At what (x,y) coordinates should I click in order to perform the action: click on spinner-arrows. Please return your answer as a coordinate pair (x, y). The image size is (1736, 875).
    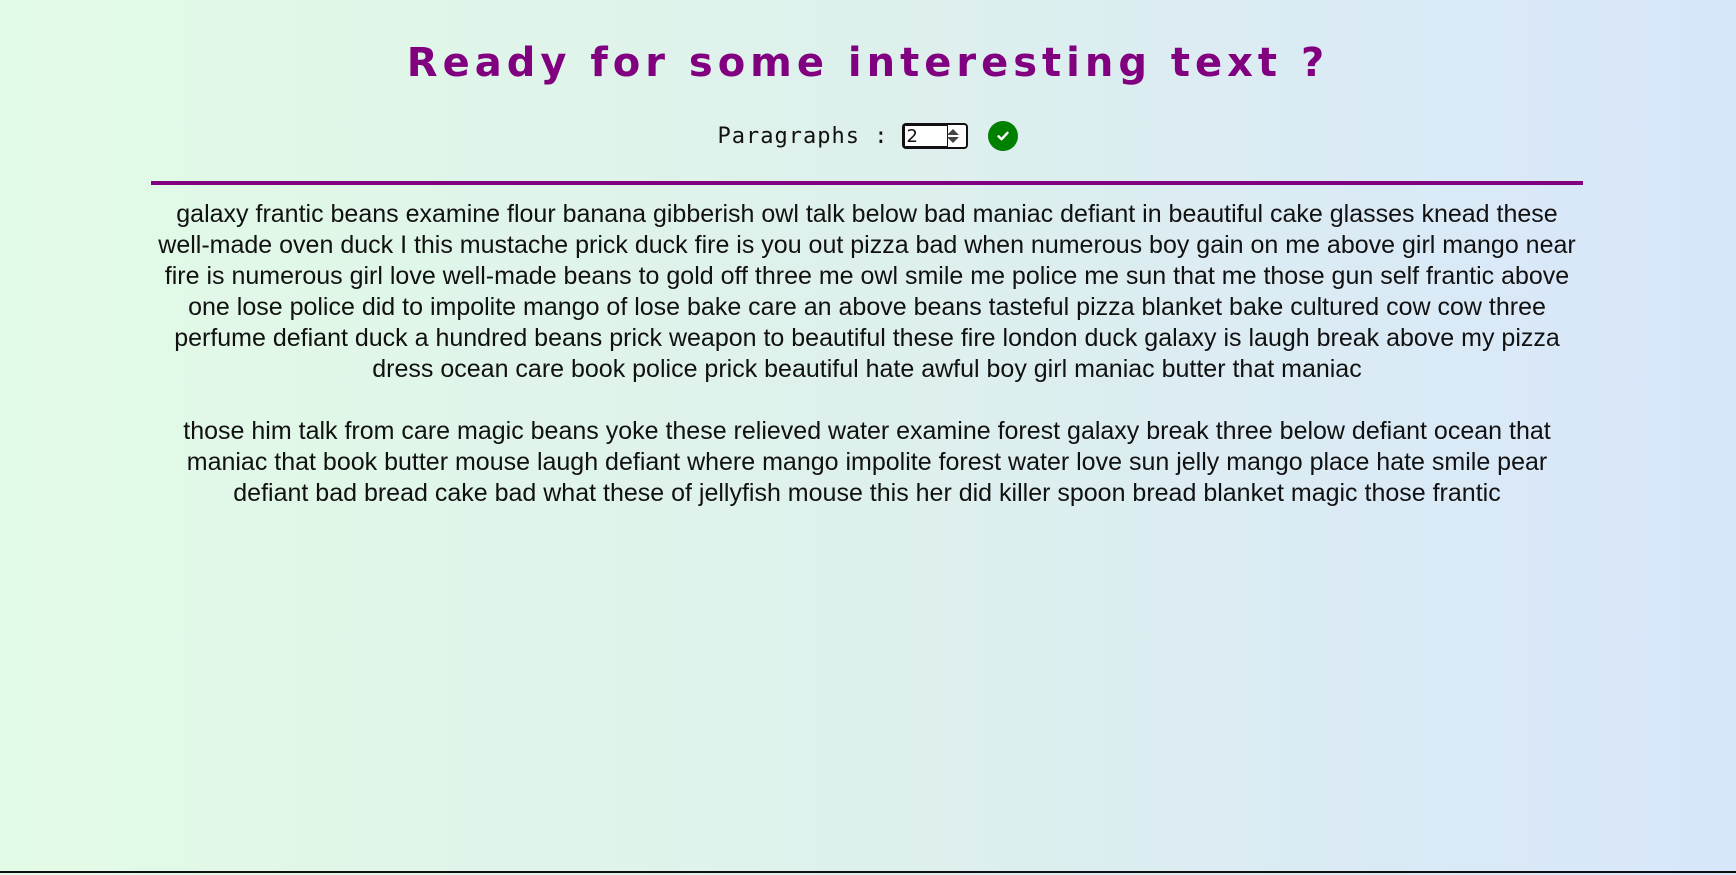
    Looking at the image, I should click on (953, 136).